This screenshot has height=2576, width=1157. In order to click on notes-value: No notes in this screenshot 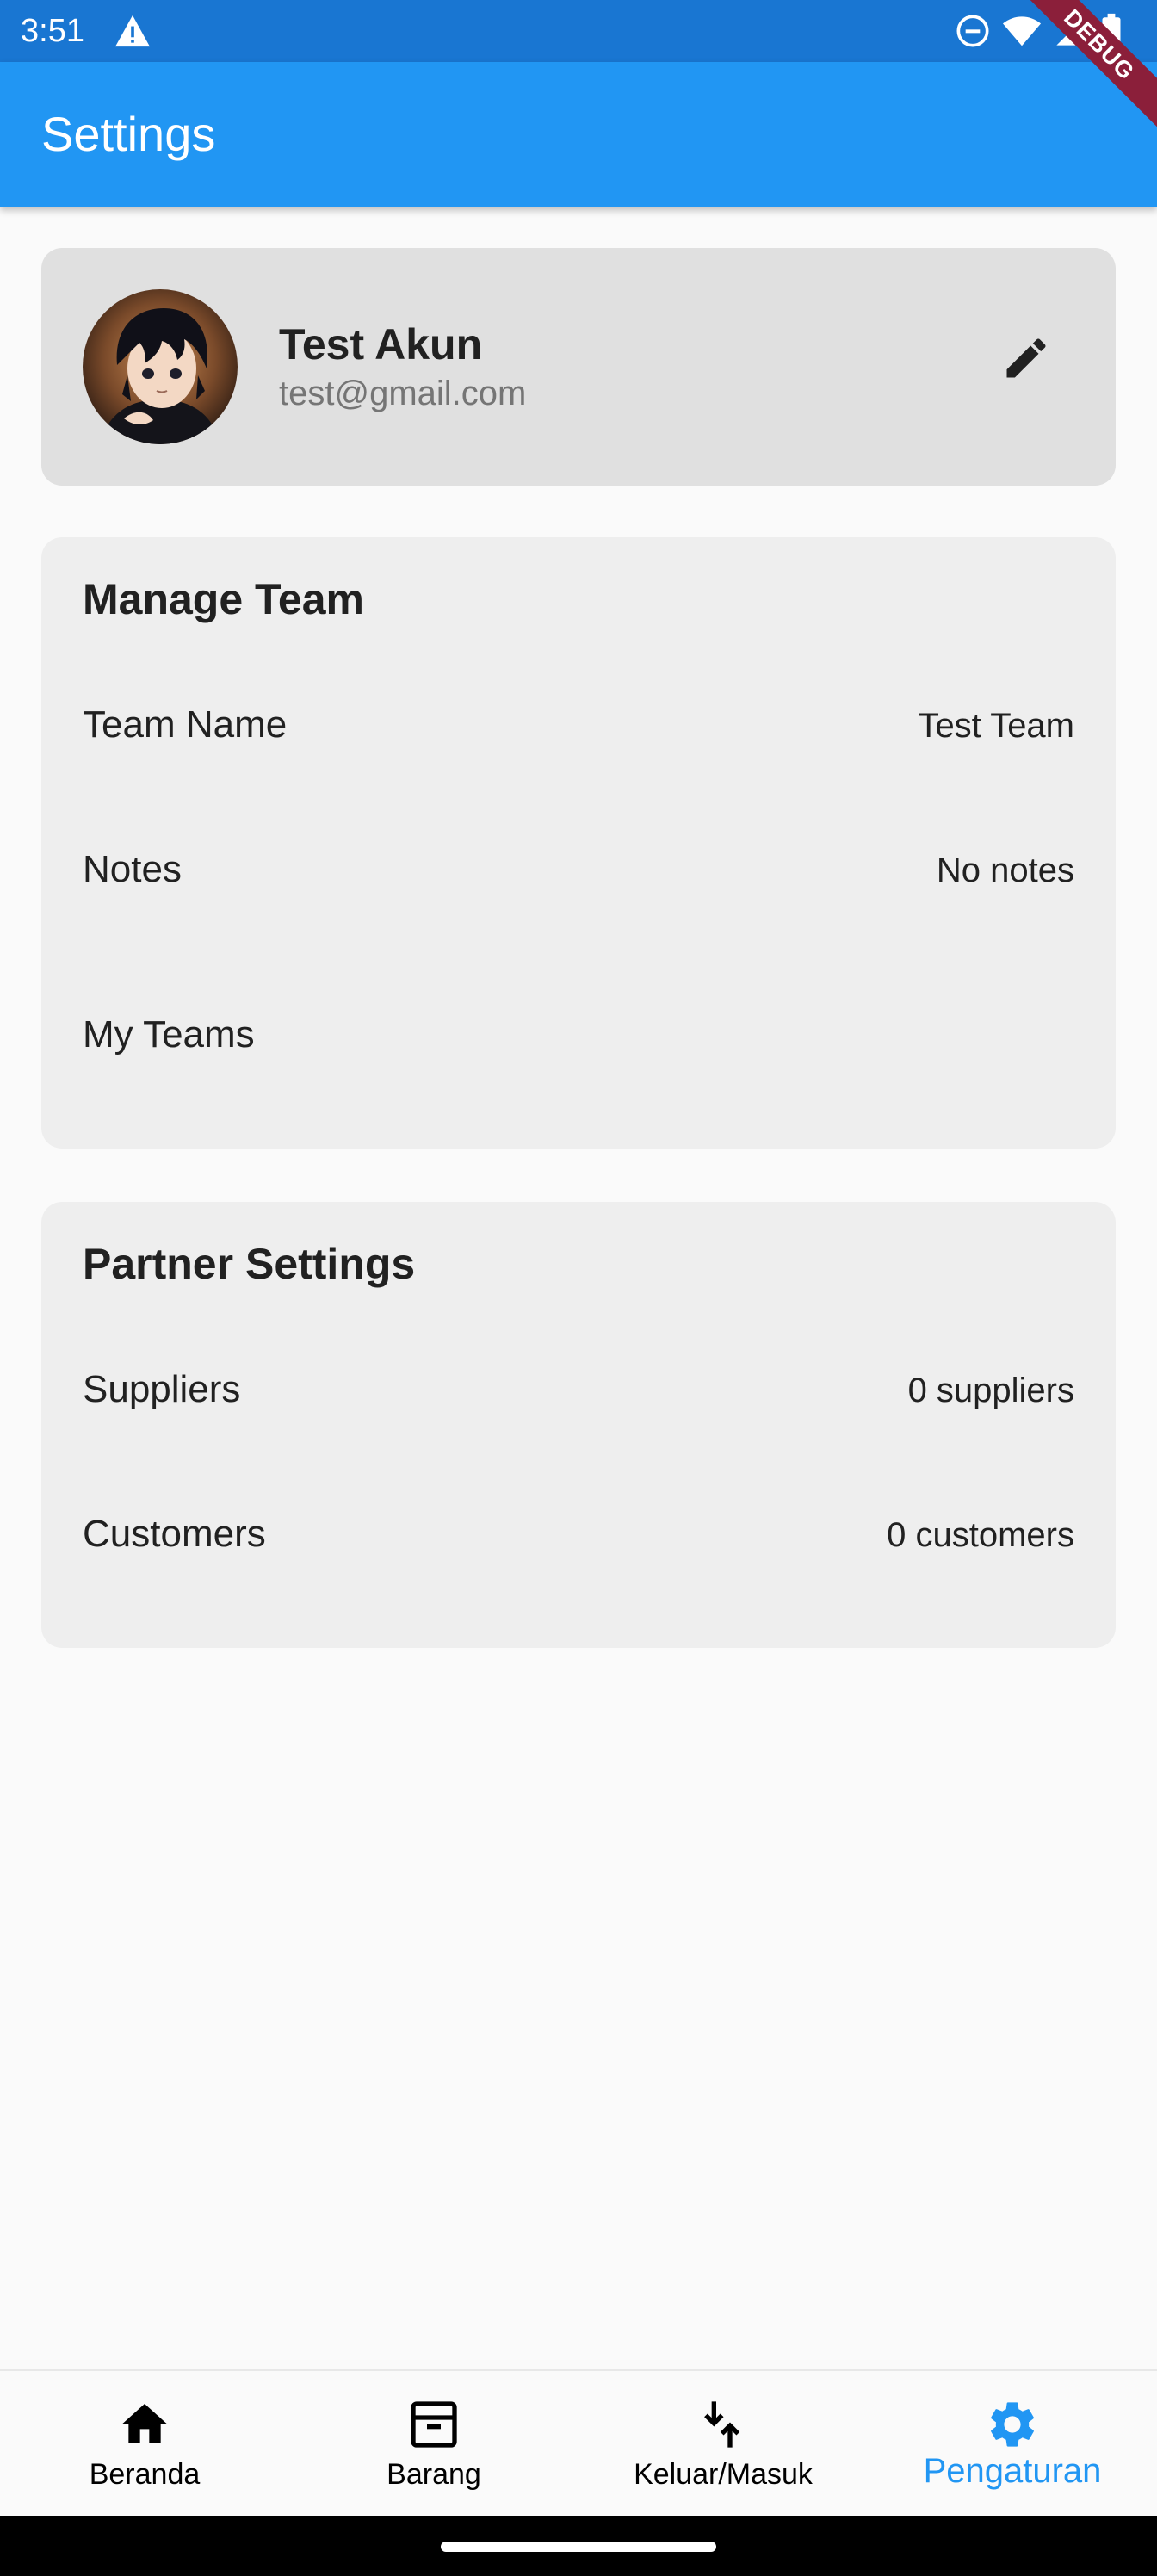, I will do `click(1005, 870)`.